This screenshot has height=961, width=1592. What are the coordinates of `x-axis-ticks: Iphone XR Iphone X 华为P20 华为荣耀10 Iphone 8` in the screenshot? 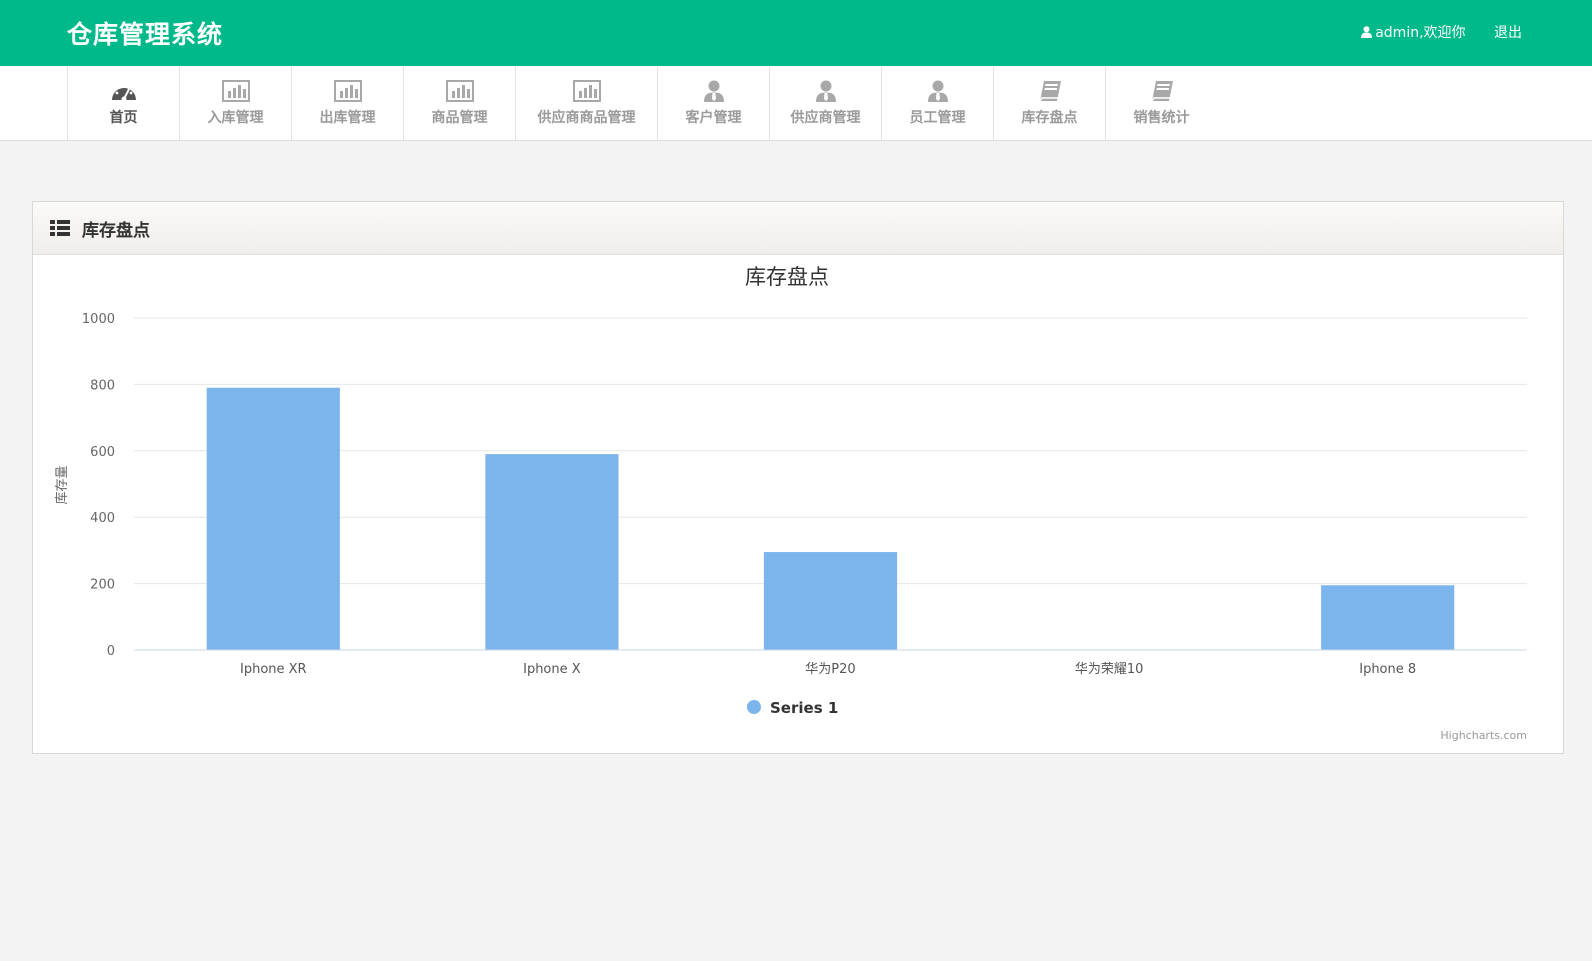 It's located at (828, 669).